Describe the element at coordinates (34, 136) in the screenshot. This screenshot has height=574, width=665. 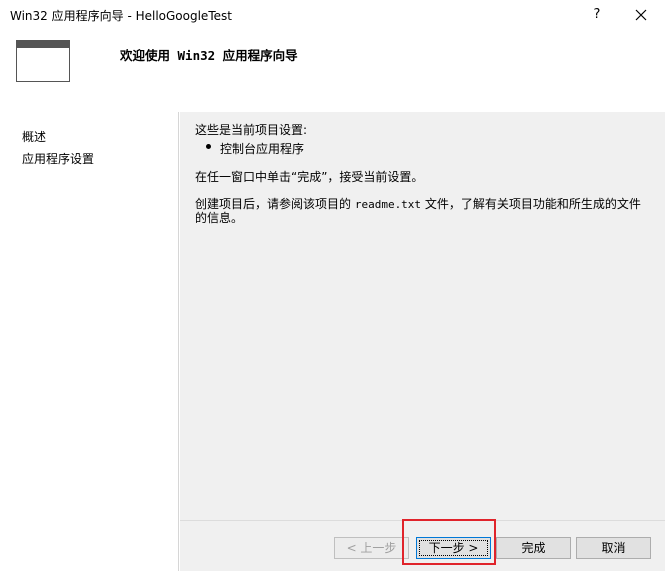
I see `nav-item-overview: 概述` at that location.